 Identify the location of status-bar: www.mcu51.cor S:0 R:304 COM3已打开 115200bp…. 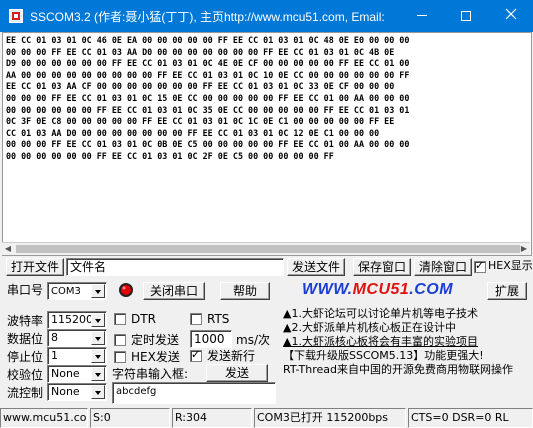
(266, 418).